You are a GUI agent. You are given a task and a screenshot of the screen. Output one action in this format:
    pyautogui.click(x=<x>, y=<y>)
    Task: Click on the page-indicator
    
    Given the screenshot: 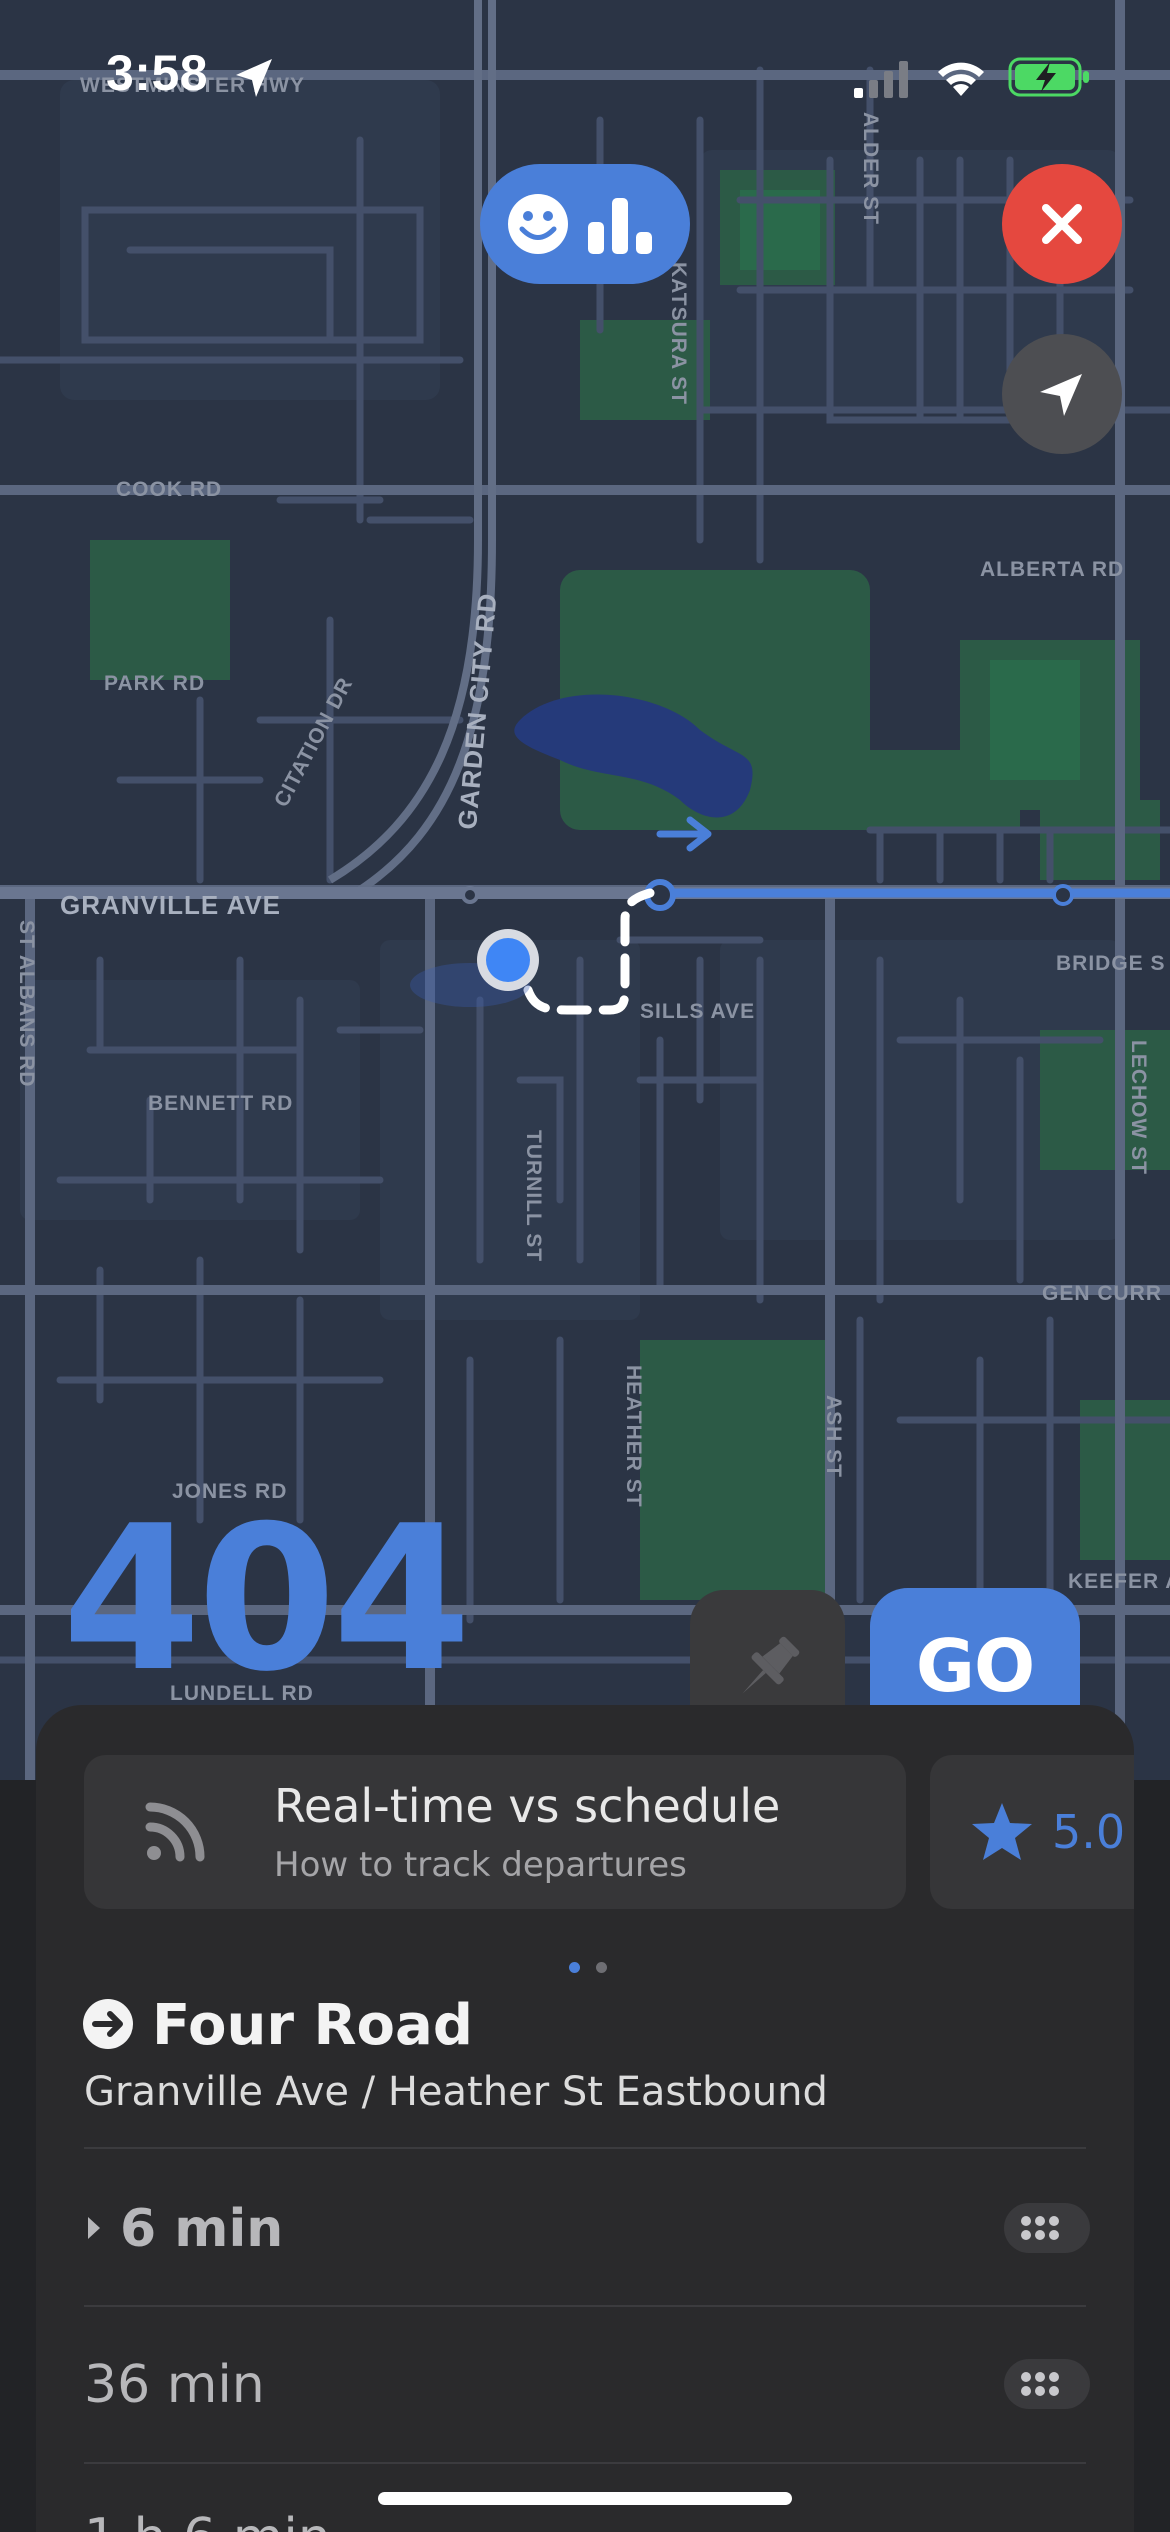 What is the action you would take?
    pyautogui.click(x=588, y=1967)
    